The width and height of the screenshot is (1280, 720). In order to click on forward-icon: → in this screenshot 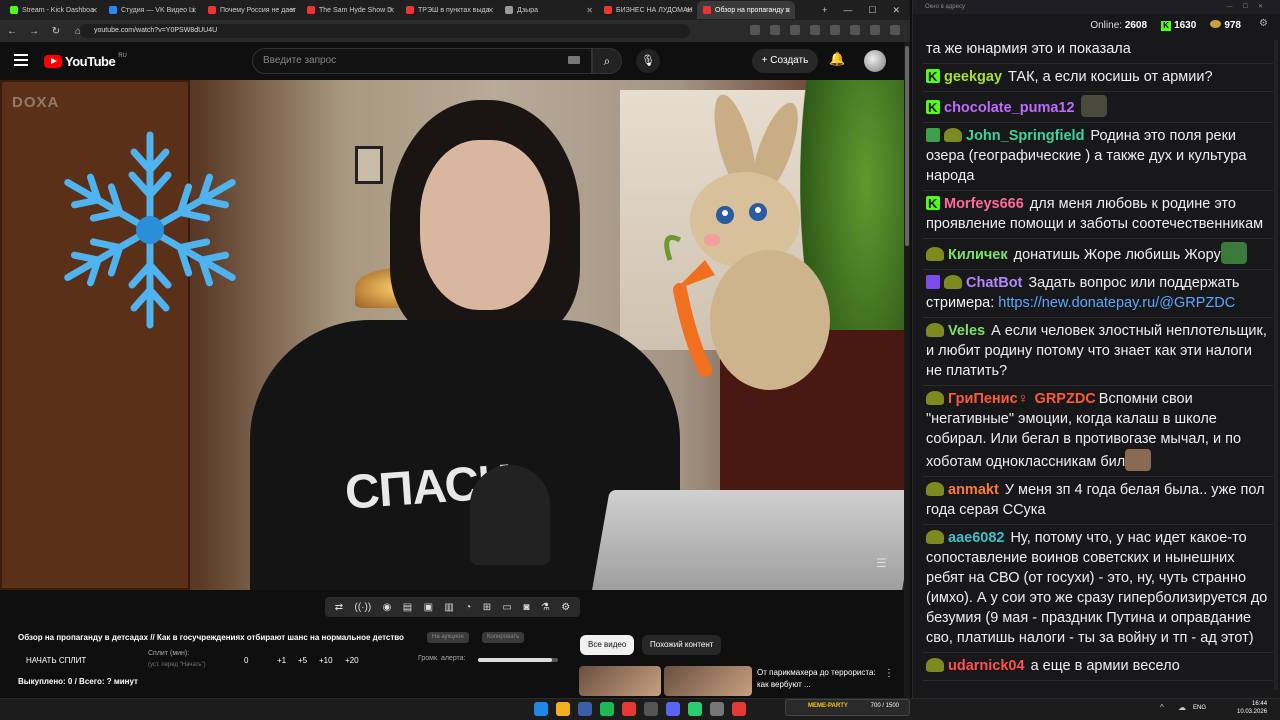, I will do `click(34, 31)`.